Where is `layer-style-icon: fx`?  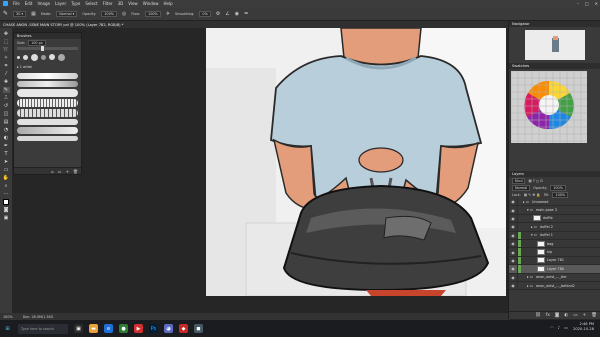
layer-style-icon: fx is located at coordinates (548, 315).